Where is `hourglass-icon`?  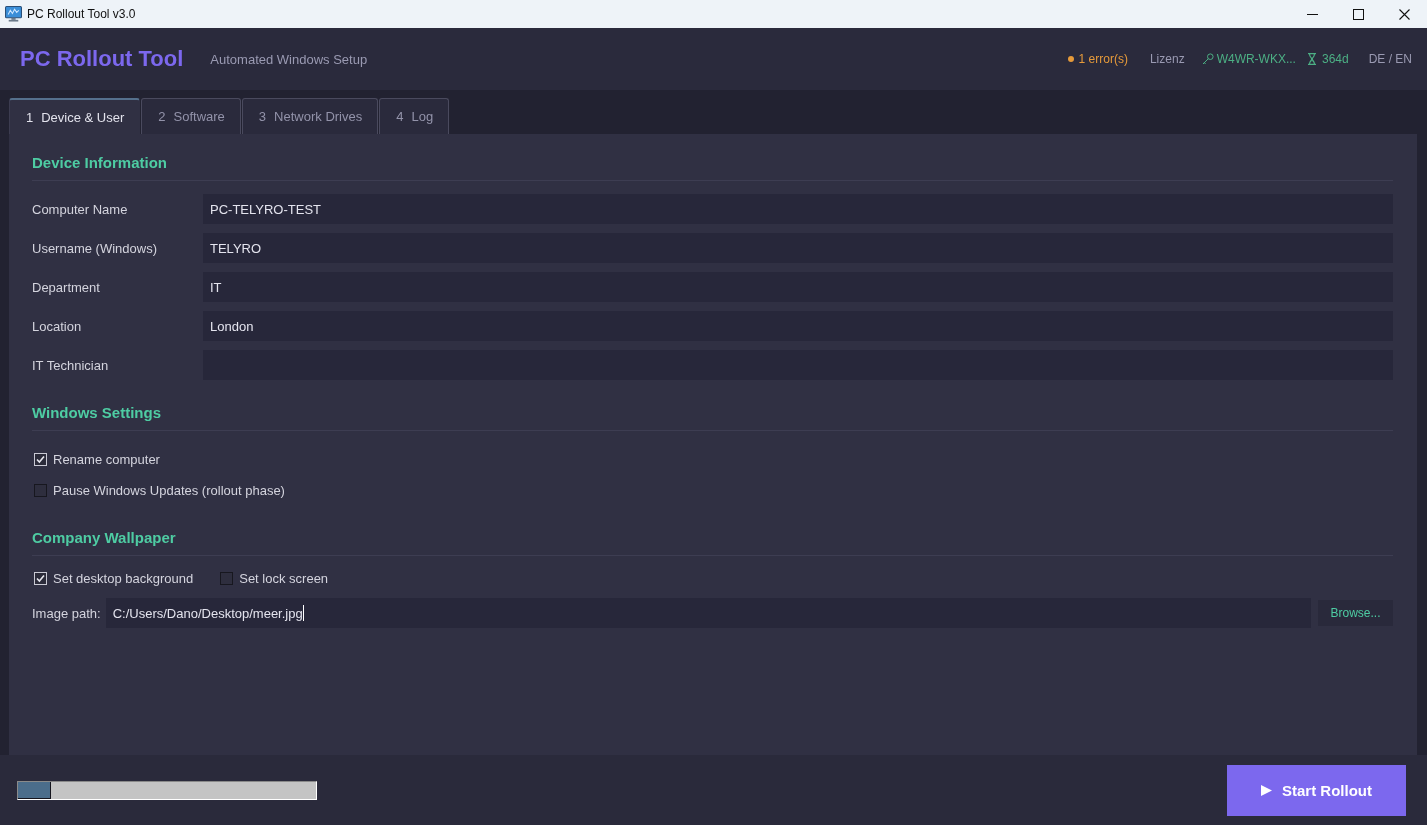
hourglass-icon is located at coordinates (1311, 59).